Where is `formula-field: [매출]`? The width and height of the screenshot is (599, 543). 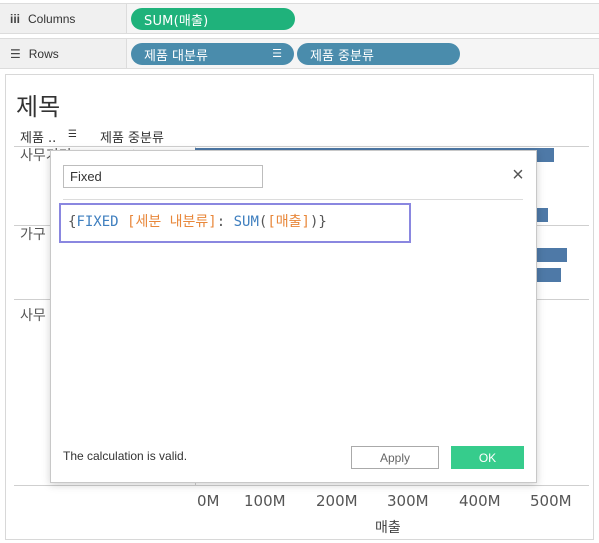 formula-field: [매출] is located at coordinates (288, 222).